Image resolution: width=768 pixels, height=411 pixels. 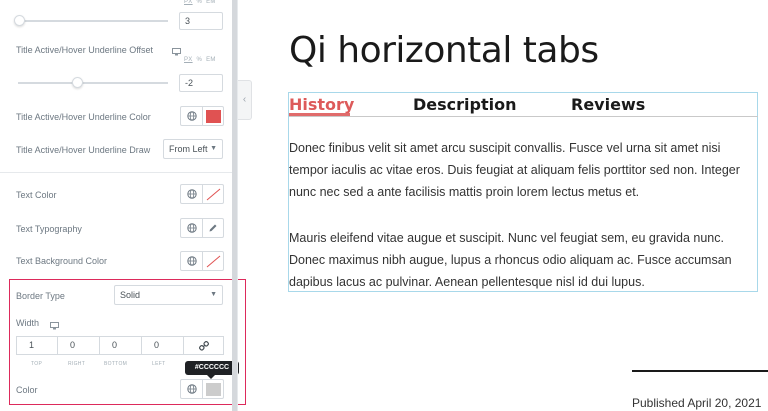 I want to click on chevron-left-icon: ‹, so click(x=244, y=99).